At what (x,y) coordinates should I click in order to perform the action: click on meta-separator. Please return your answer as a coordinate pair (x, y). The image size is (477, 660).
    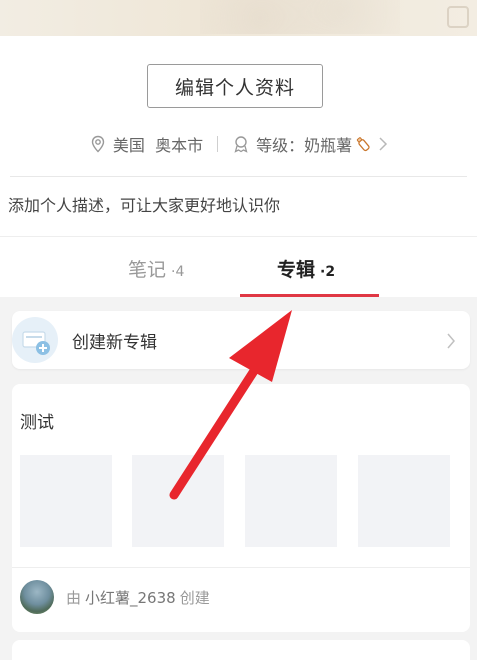
    Looking at the image, I should click on (218, 144).